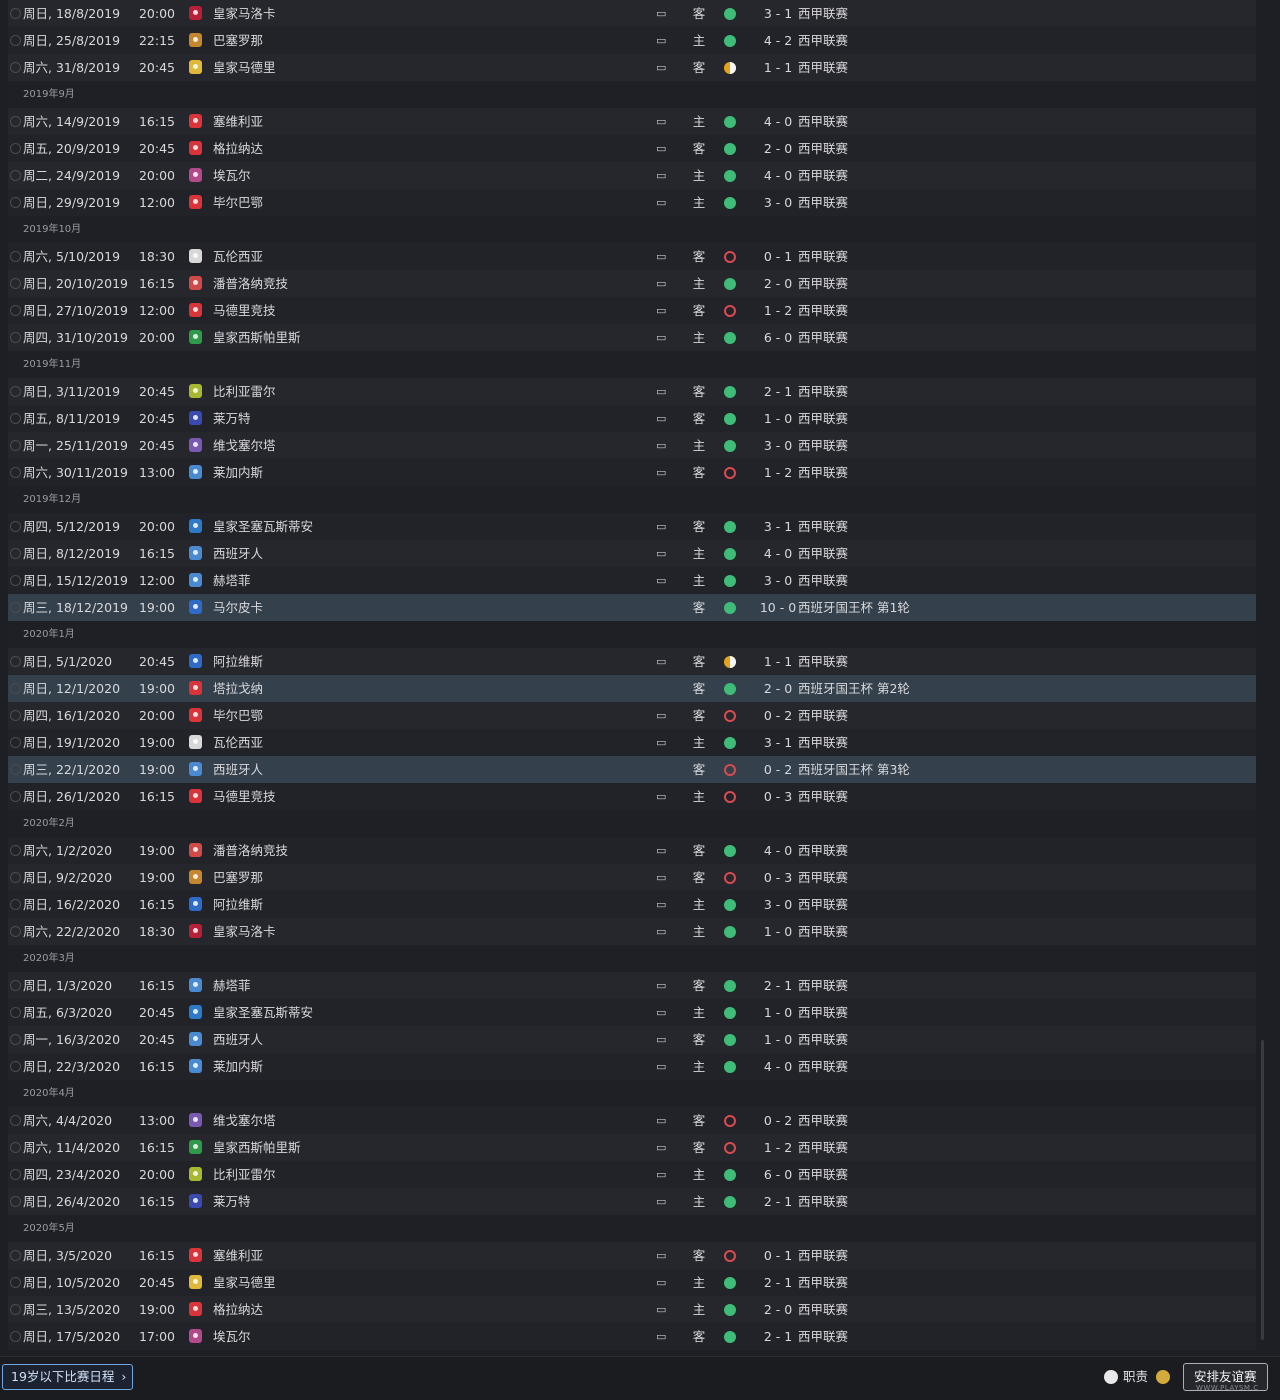 This screenshot has height=1400, width=1280. I want to click on opponent-name: 马德里竞技, so click(244, 796).